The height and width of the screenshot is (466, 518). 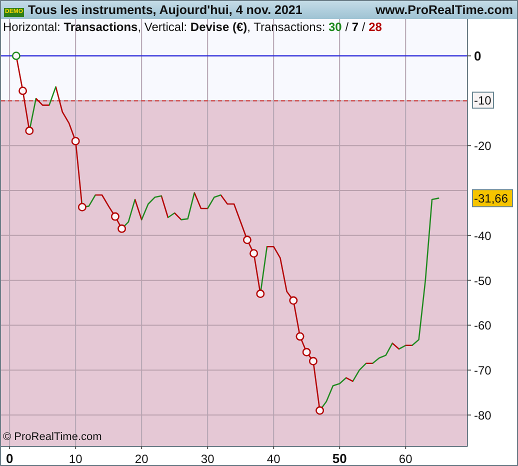 What do you see at coordinates (165, 10) in the screenshot?
I see `window-title: Tous les instruments, Aujourd'hui, 4 nov. 2021` at bounding box center [165, 10].